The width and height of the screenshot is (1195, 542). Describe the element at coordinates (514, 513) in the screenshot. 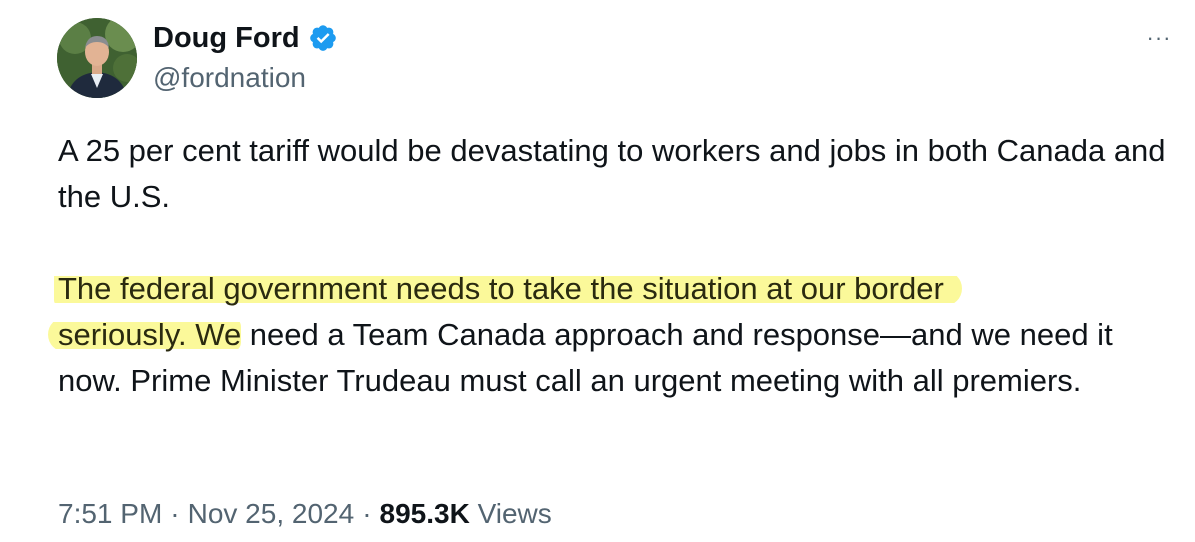

I see `views-label: Views` at that location.